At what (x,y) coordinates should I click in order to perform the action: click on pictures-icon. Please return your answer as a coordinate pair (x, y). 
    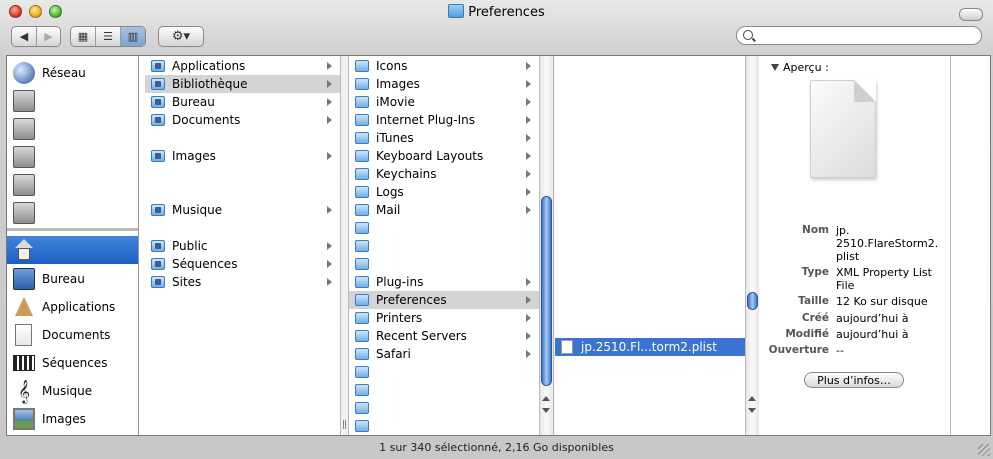
    Looking at the image, I should click on (24, 419).